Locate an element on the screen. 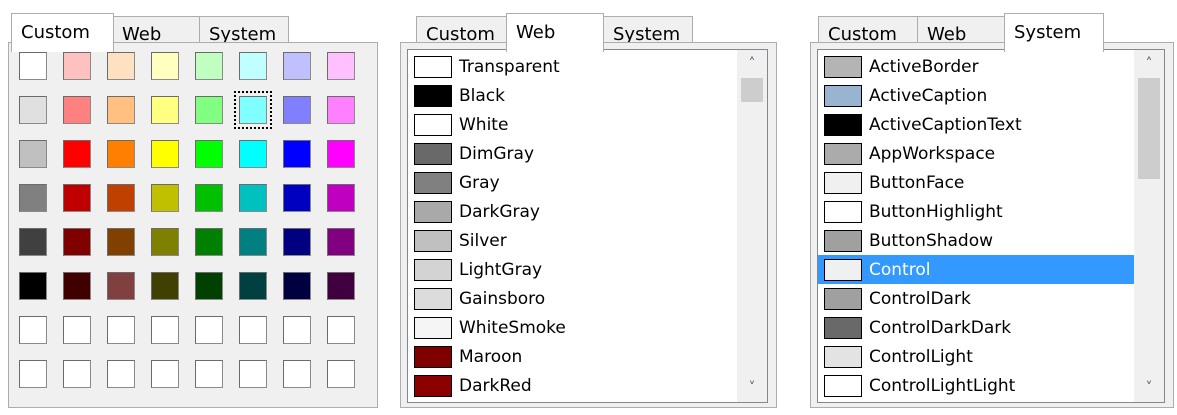  web-list-item: White is located at coordinates (572, 124).